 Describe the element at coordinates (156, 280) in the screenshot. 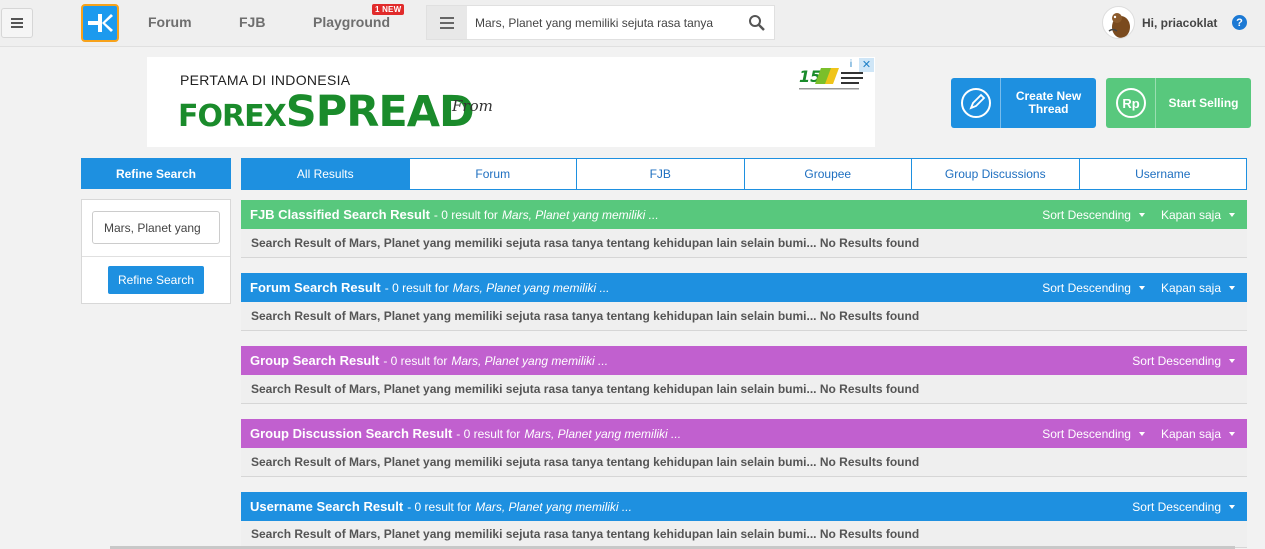

I see `refine-search-button: Refine Search` at that location.